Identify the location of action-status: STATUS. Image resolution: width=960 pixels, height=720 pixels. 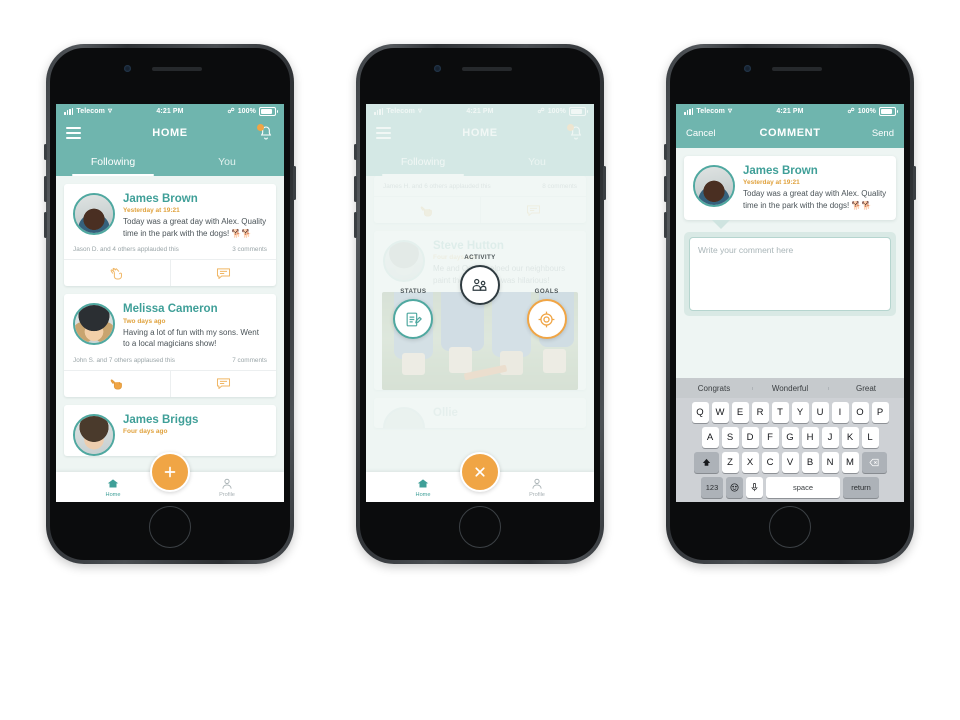
(413, 313).